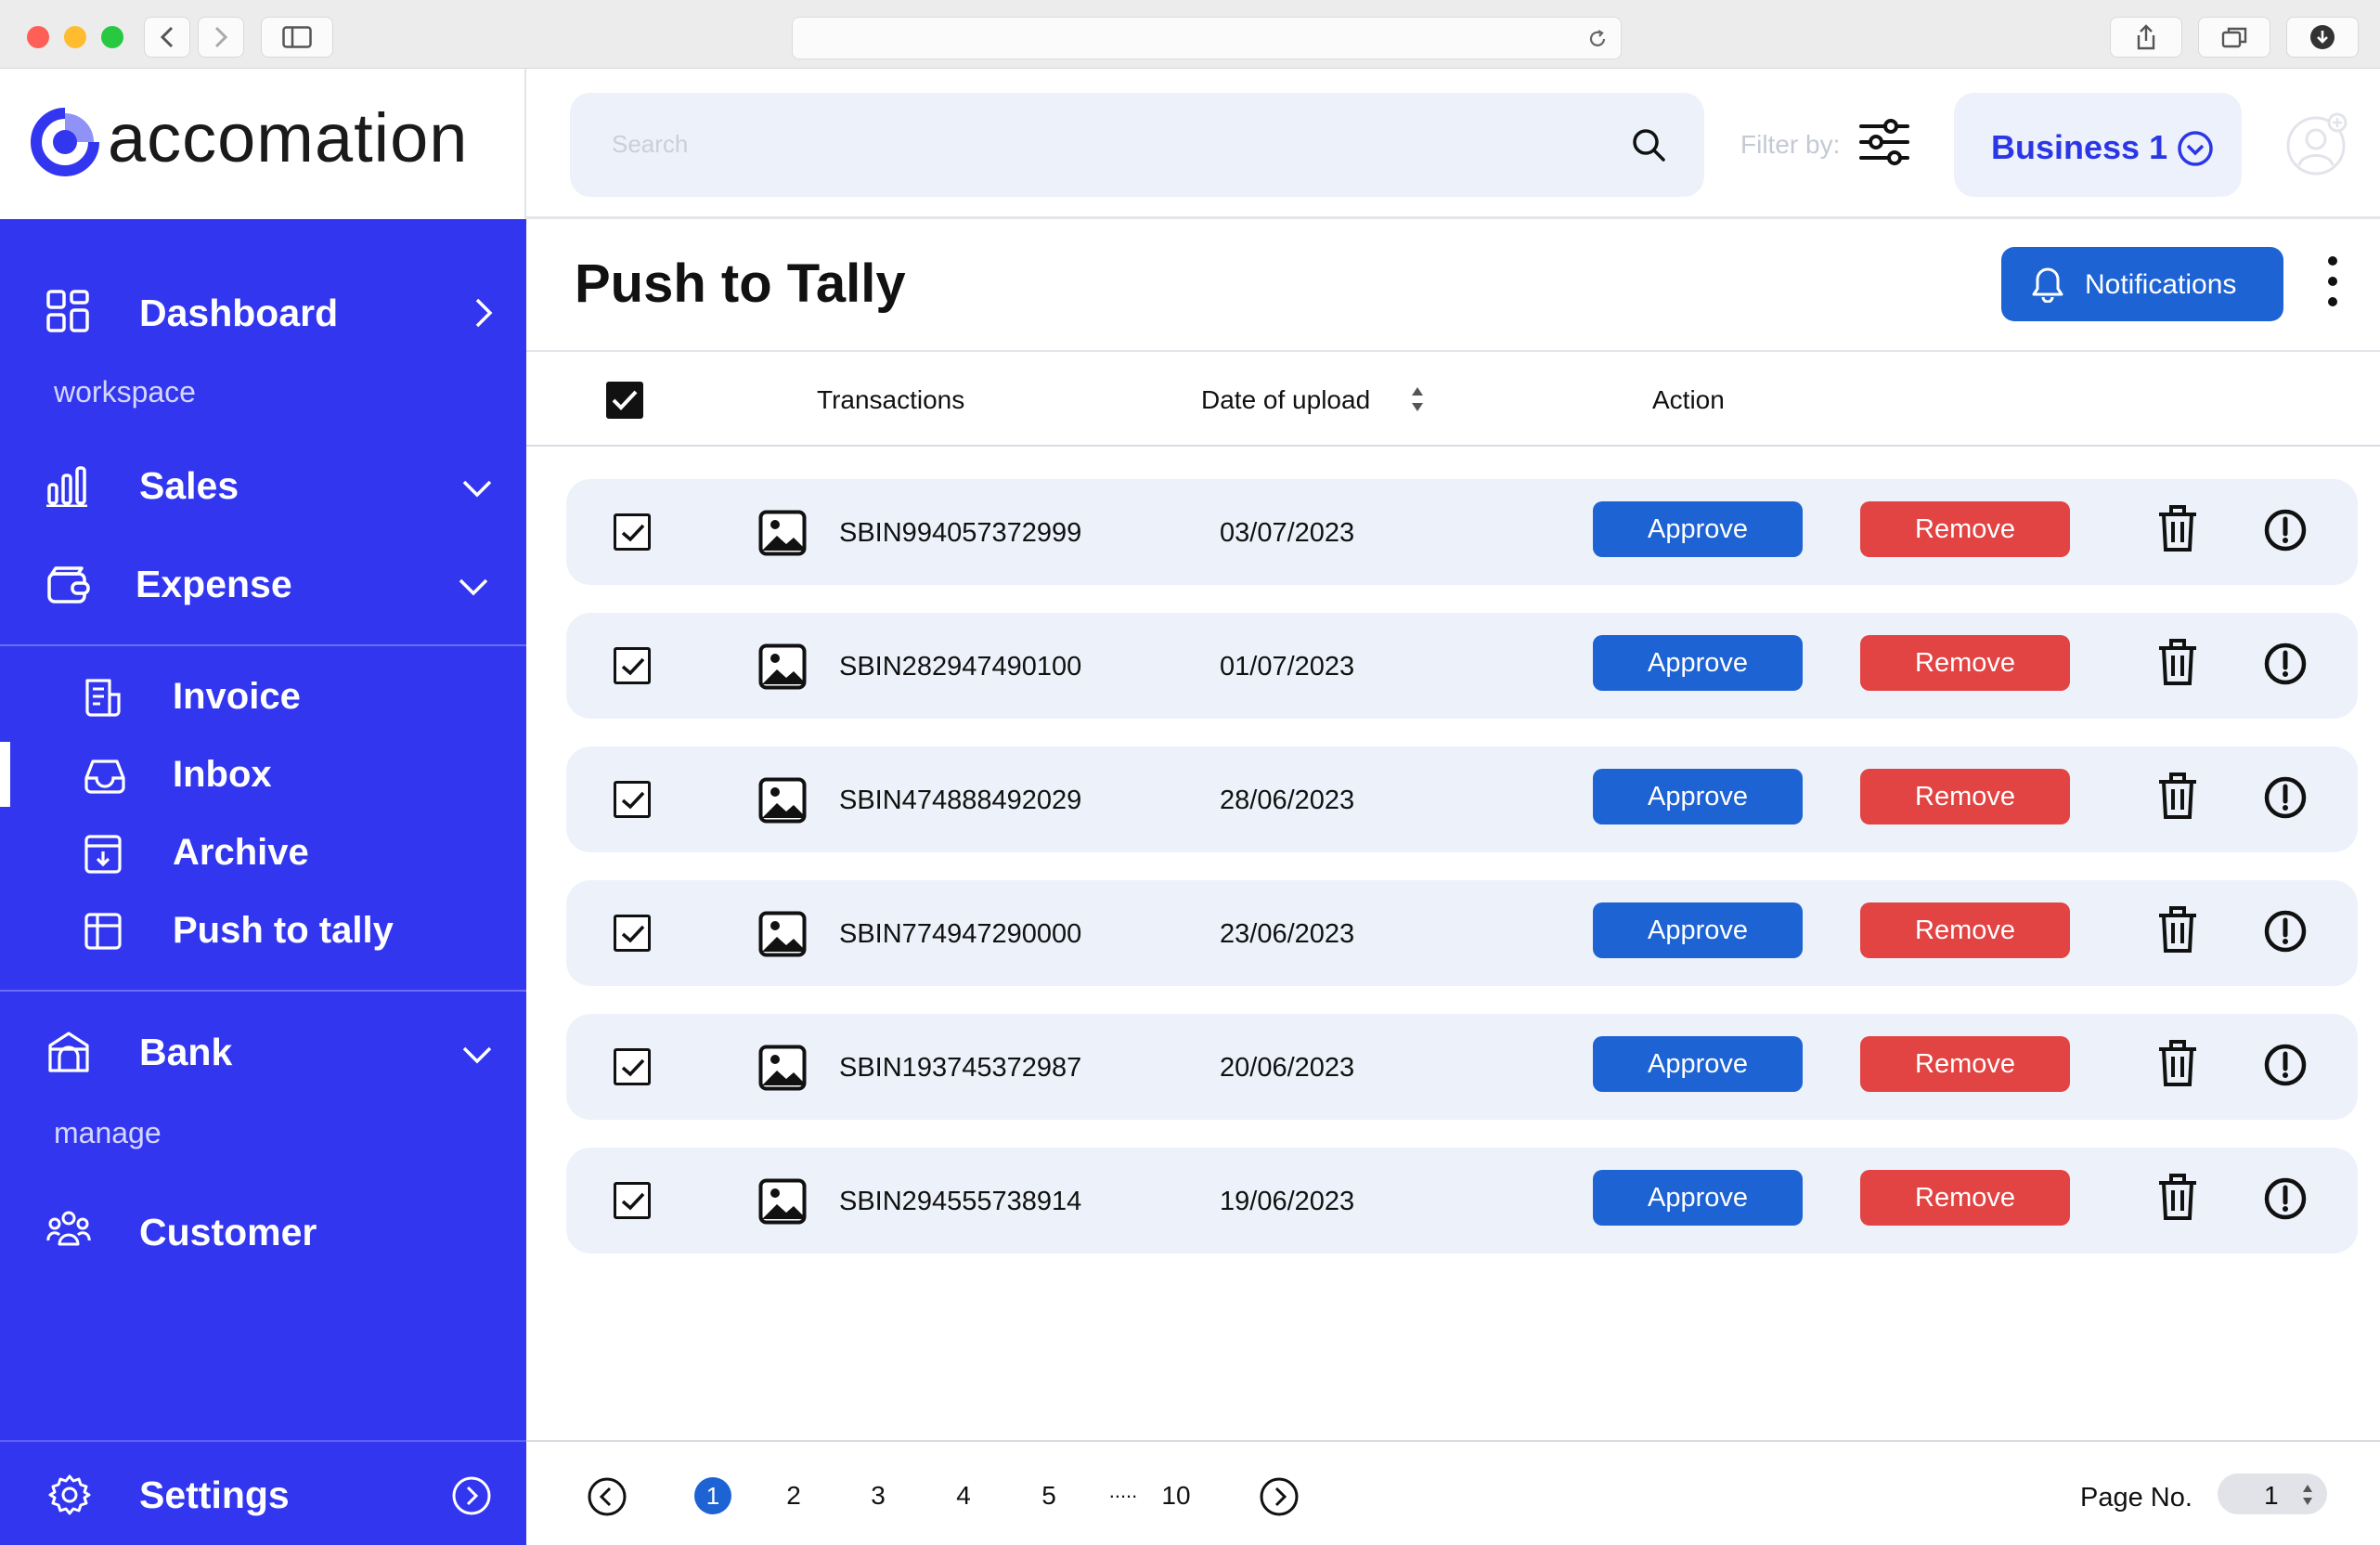 The width and height of the screenshot is (2380, 1545). Describe the element at coordinates (263, 1231) in the screenshot. I see `sidebar-item-customer: Customer` at that location.